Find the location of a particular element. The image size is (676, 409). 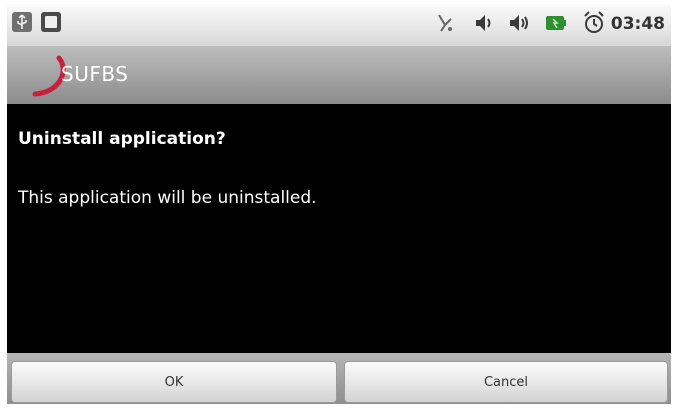

app-title: SUFBS is located at coordinates (95, 74).